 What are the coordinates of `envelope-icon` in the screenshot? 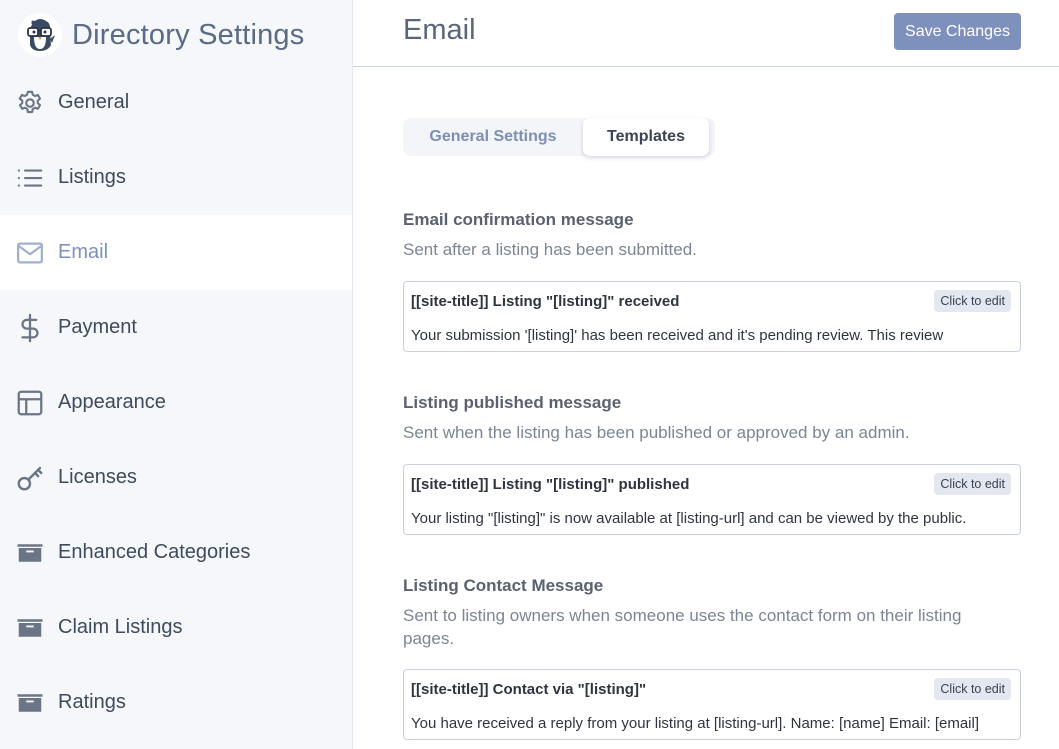 It's located at (30, 253).